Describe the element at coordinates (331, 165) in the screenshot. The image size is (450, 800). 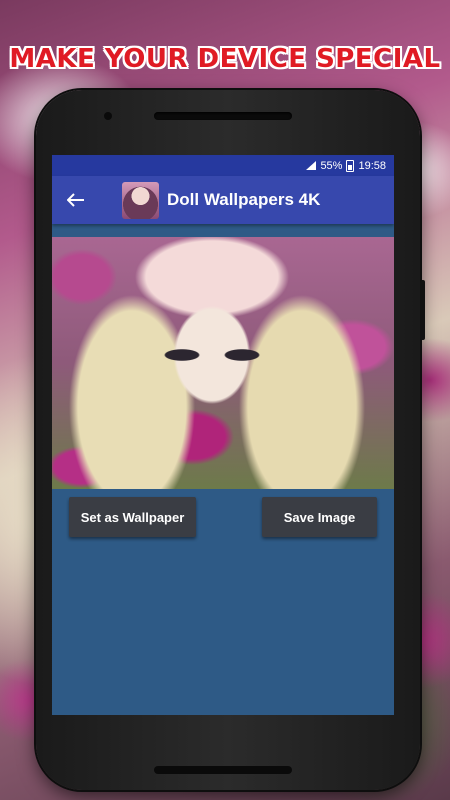
I see `battery-percent: 55%` at that location.